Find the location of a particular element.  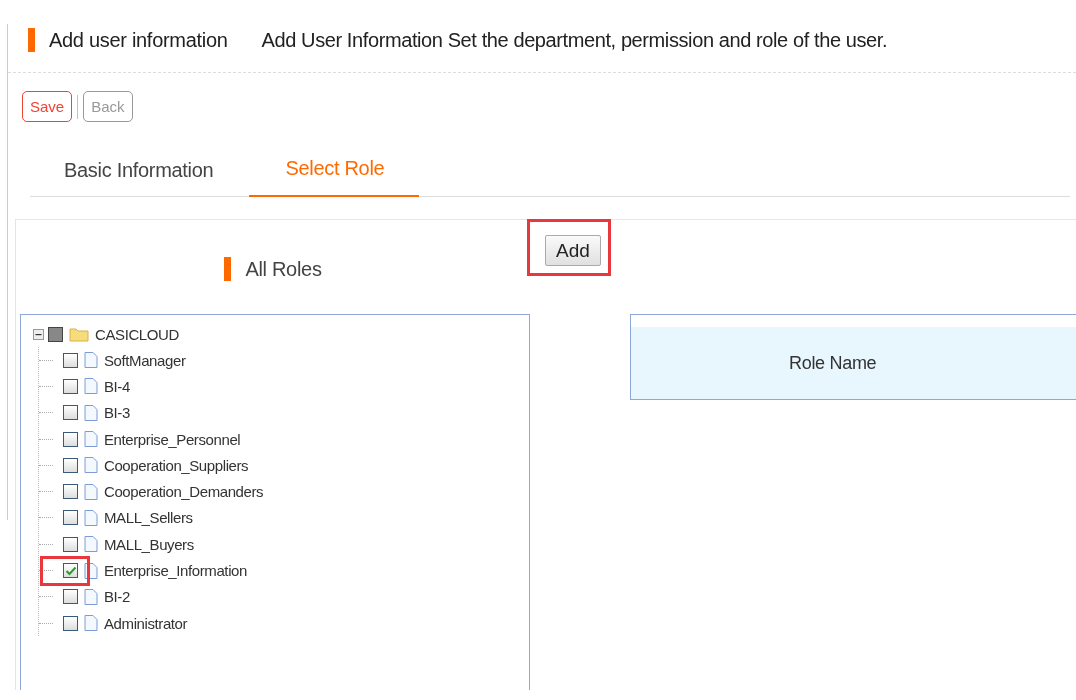

tree-item: MALL_Sellers is located at coordinates (148, 518).